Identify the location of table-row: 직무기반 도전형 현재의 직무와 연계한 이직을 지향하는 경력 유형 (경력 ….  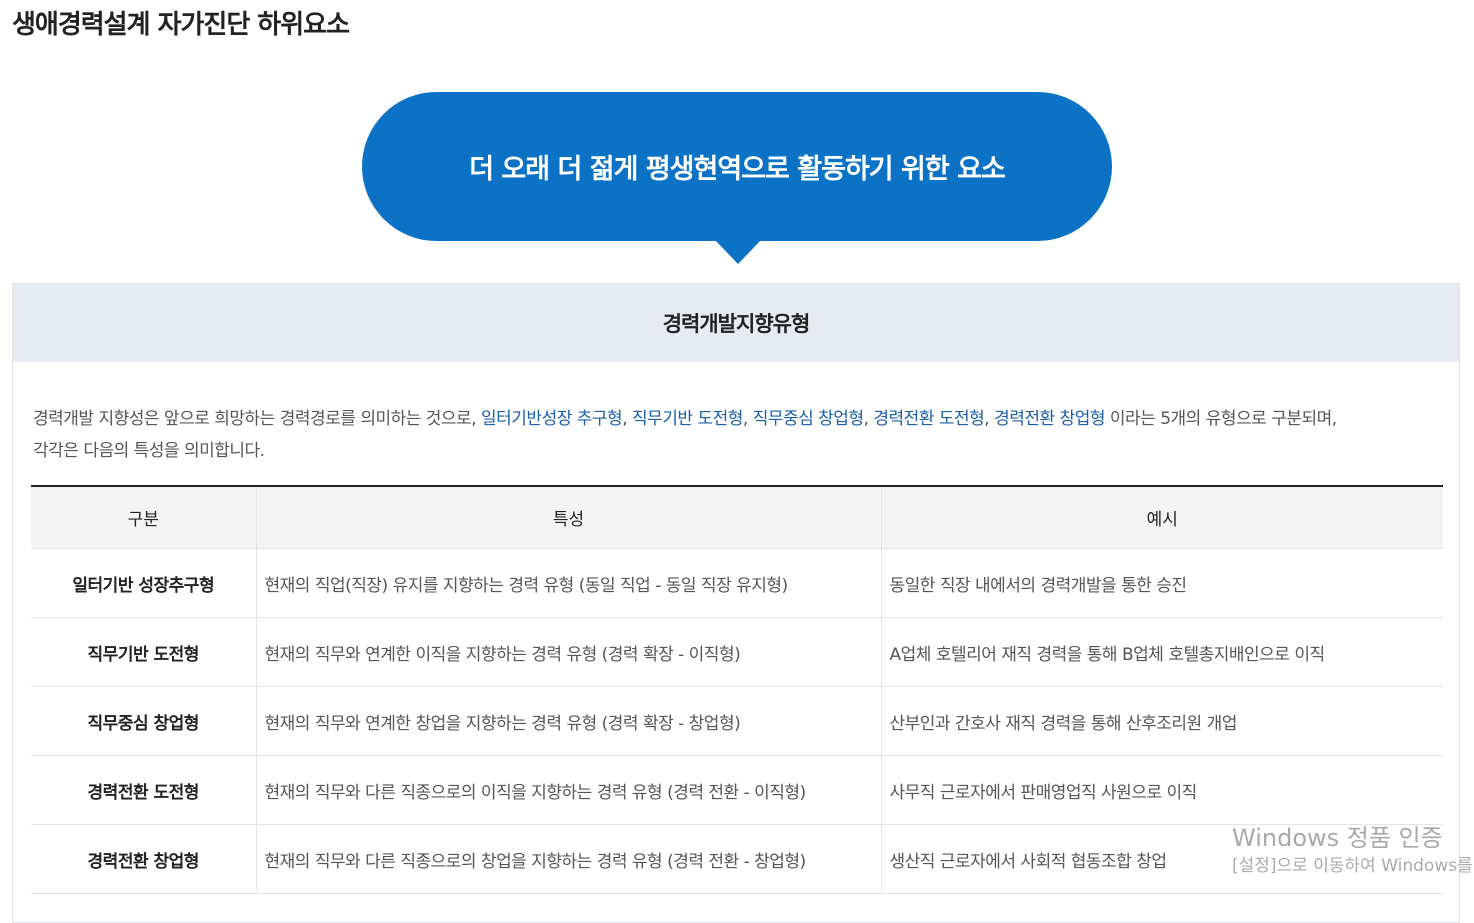
(737, 652).